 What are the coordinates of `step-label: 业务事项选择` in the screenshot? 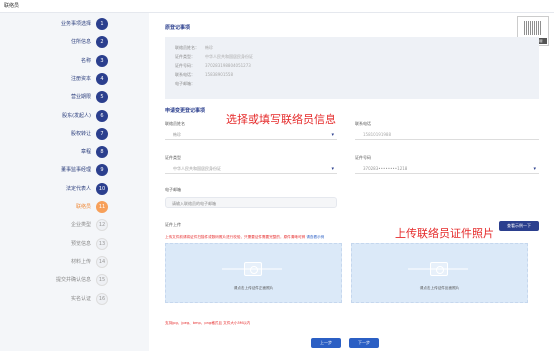 It's located at (75, 24).